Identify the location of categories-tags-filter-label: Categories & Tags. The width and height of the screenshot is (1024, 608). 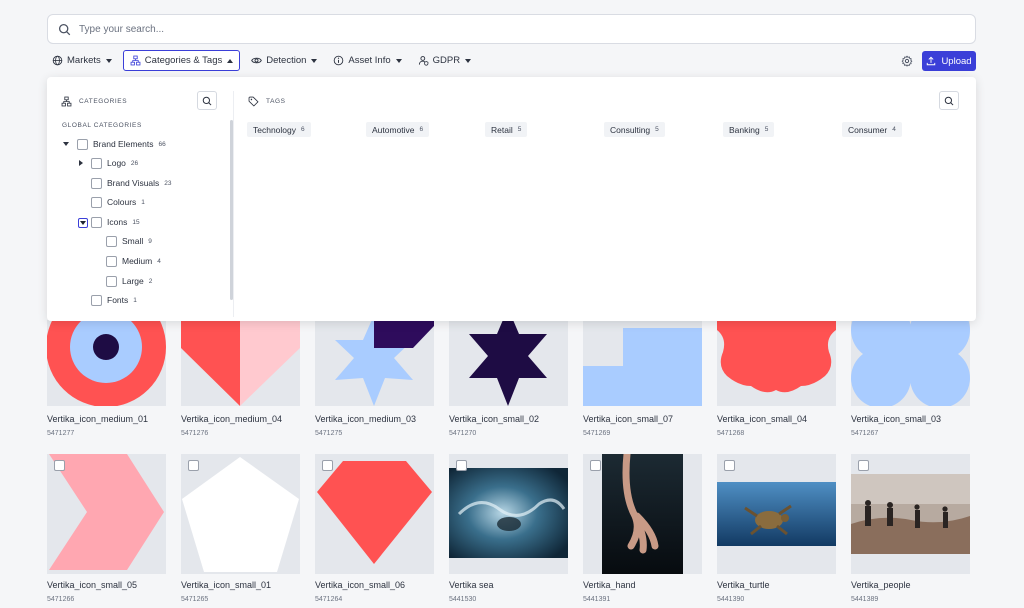
(183, 60).